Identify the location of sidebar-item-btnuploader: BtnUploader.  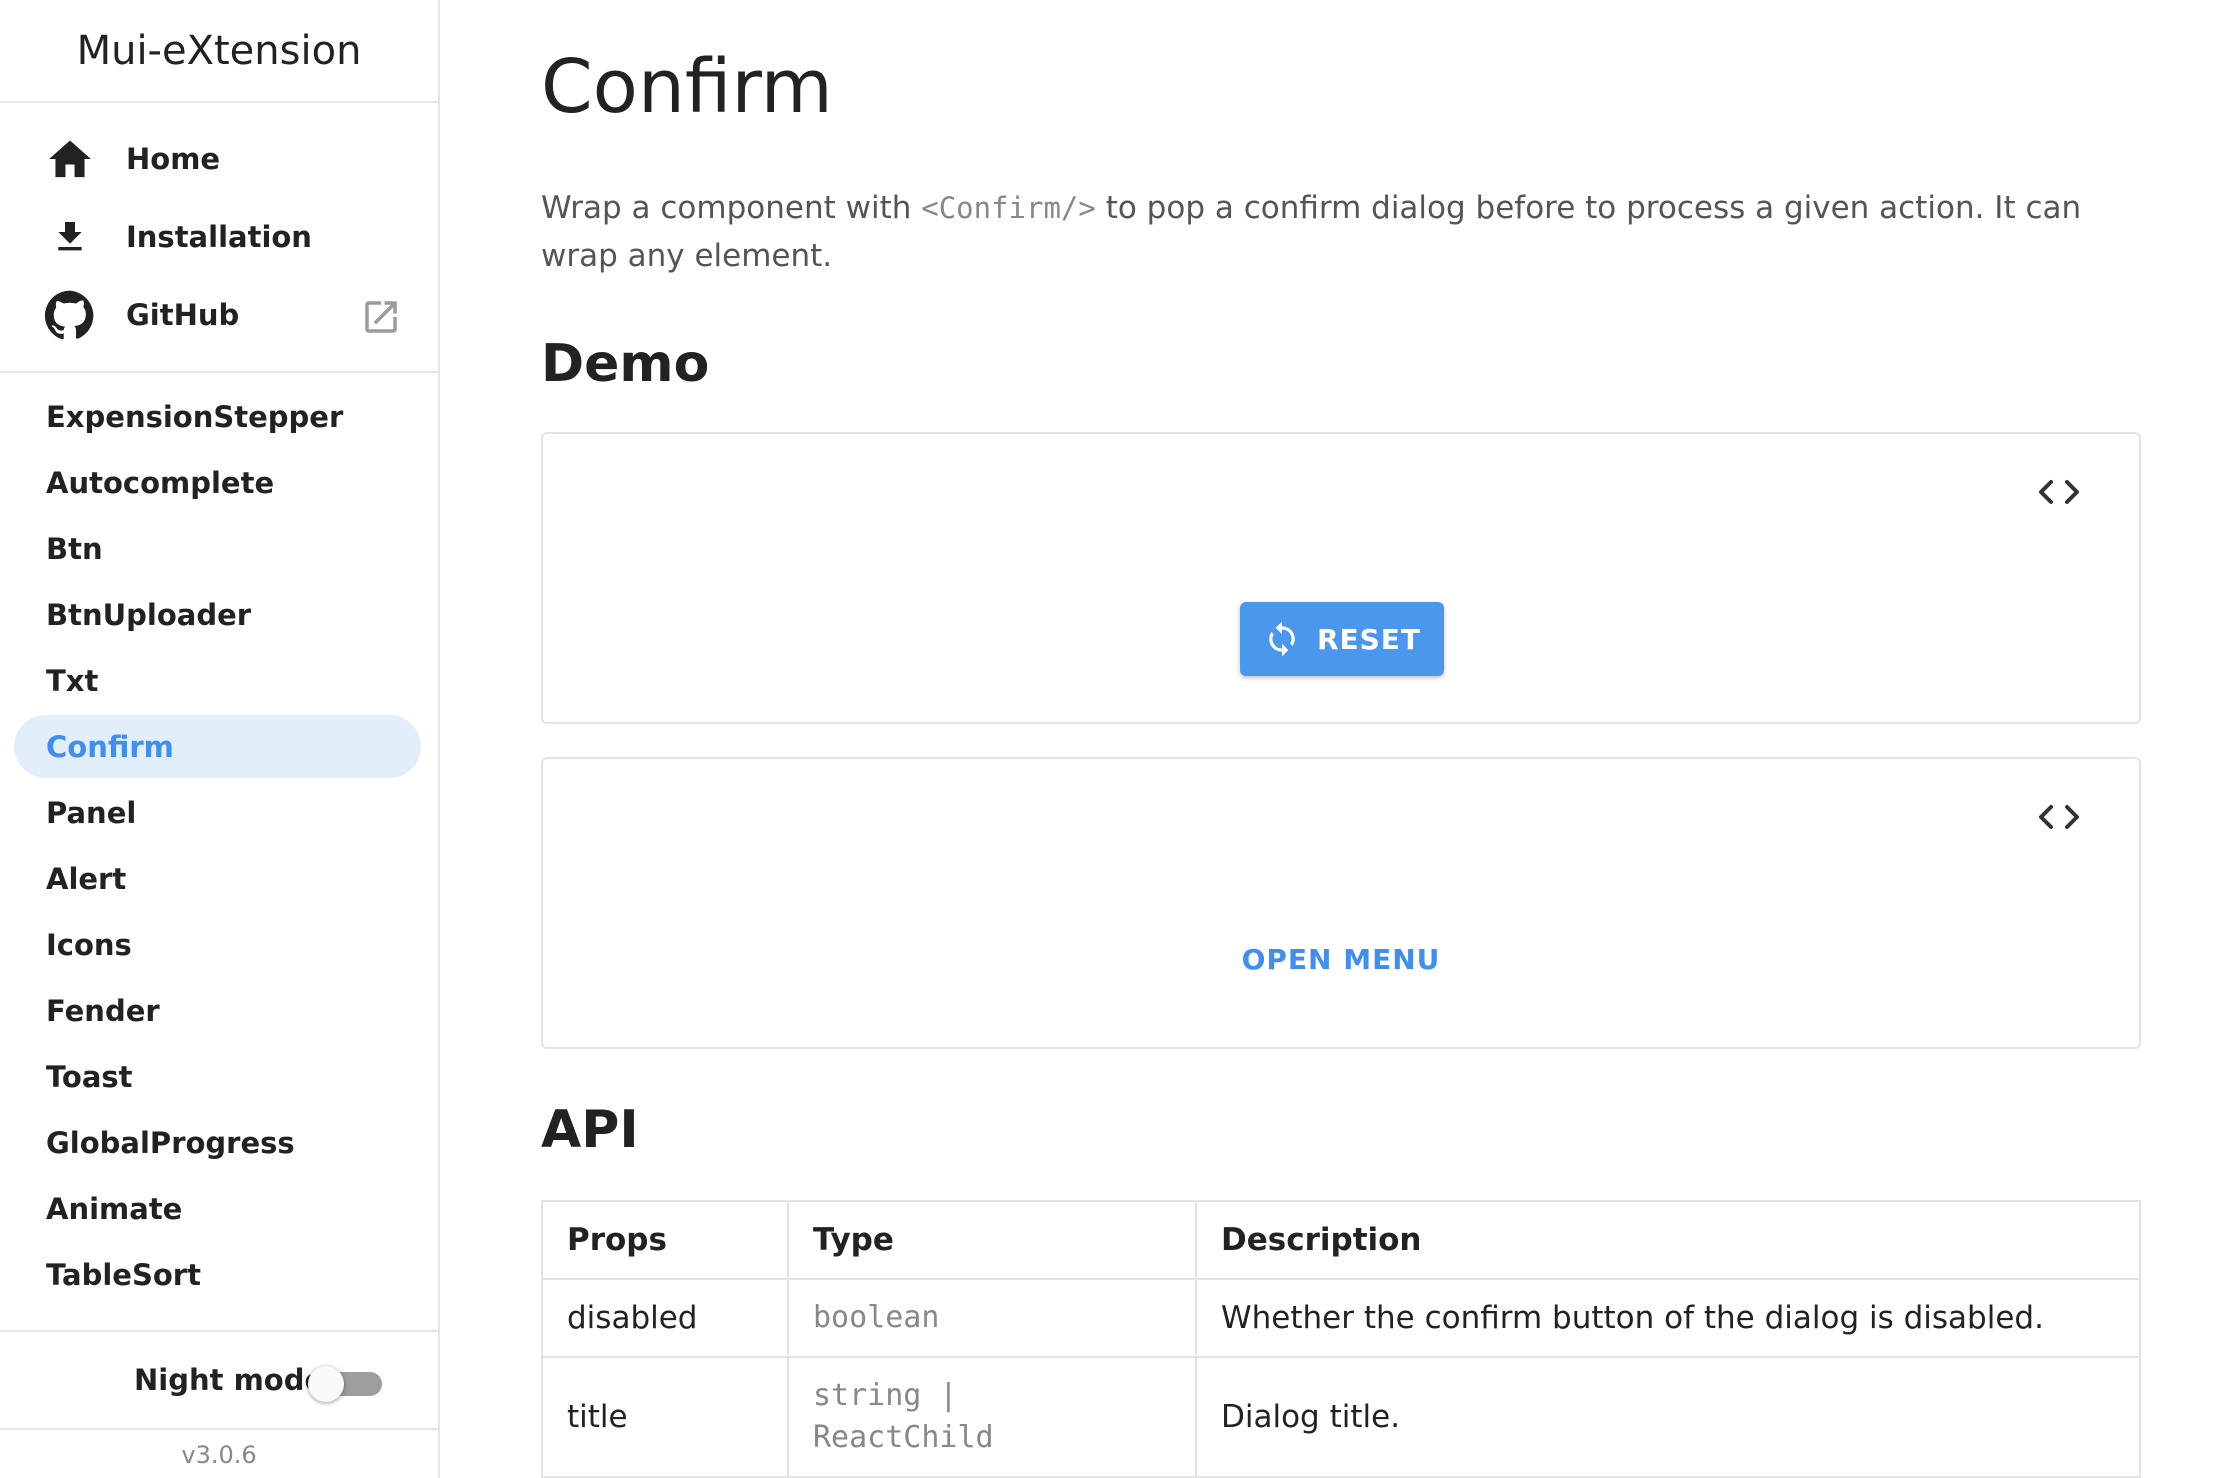
(217, 614).